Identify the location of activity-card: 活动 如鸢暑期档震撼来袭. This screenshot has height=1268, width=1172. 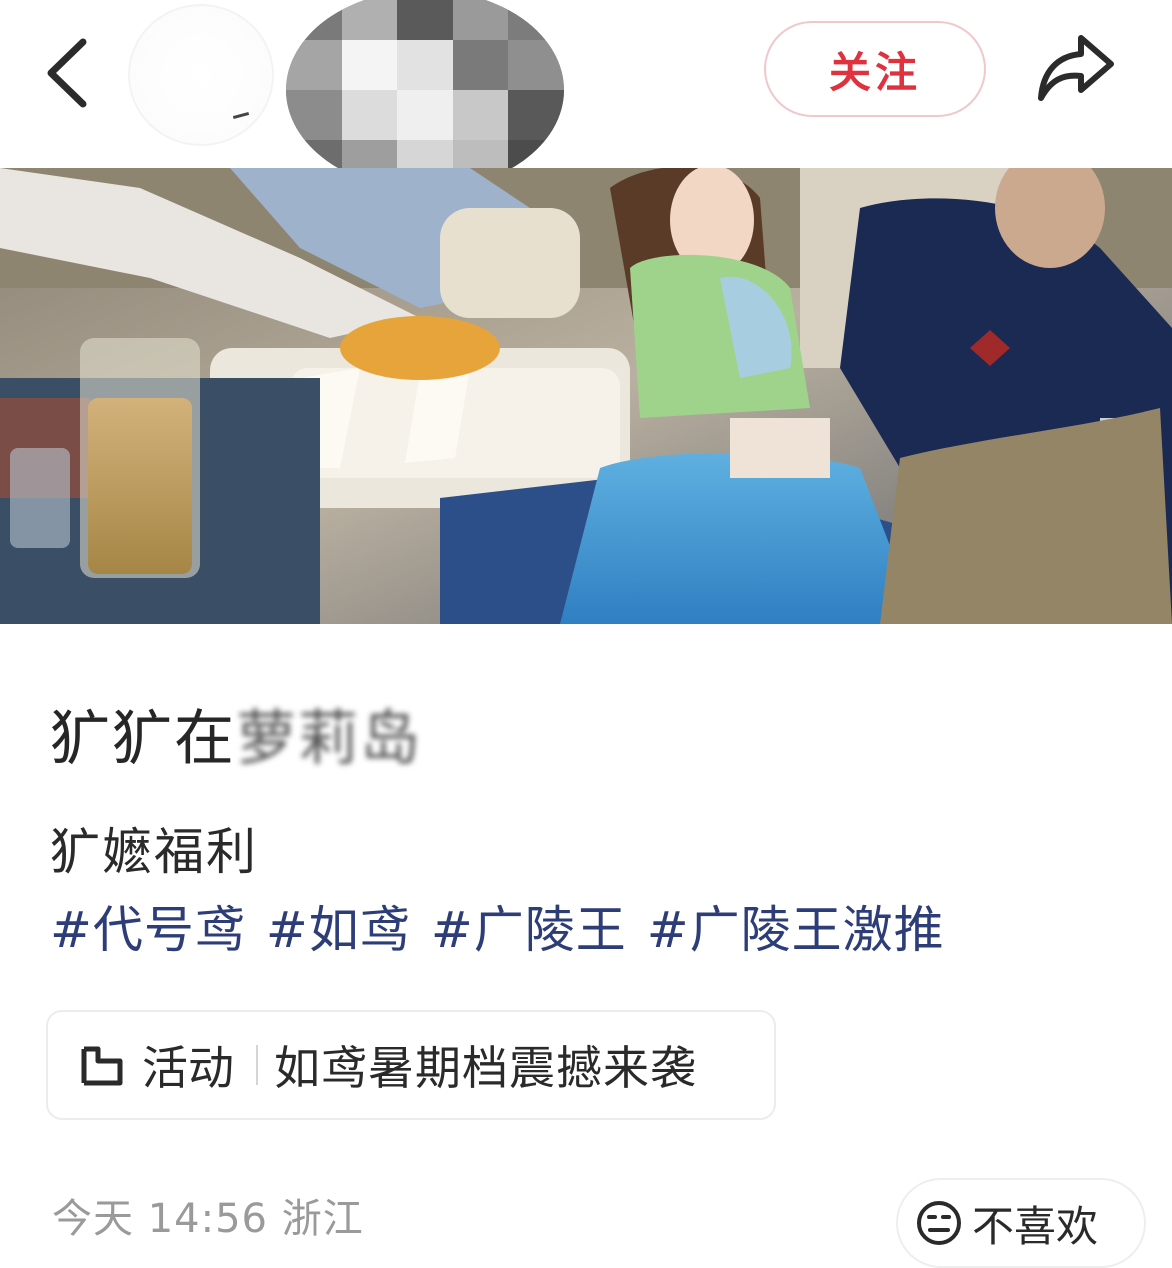
(411, 1065).